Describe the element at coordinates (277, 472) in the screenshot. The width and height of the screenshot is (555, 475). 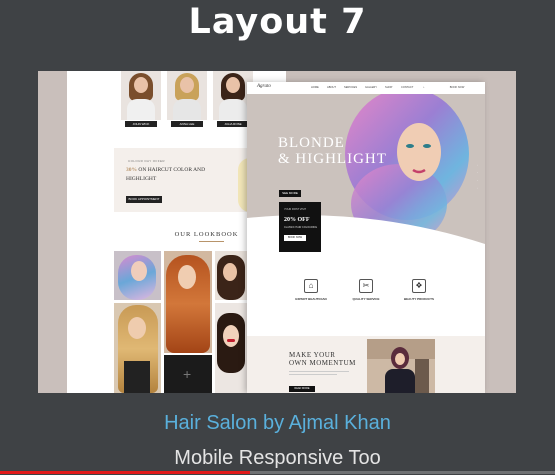
I see `video-progress-bar` at that location.